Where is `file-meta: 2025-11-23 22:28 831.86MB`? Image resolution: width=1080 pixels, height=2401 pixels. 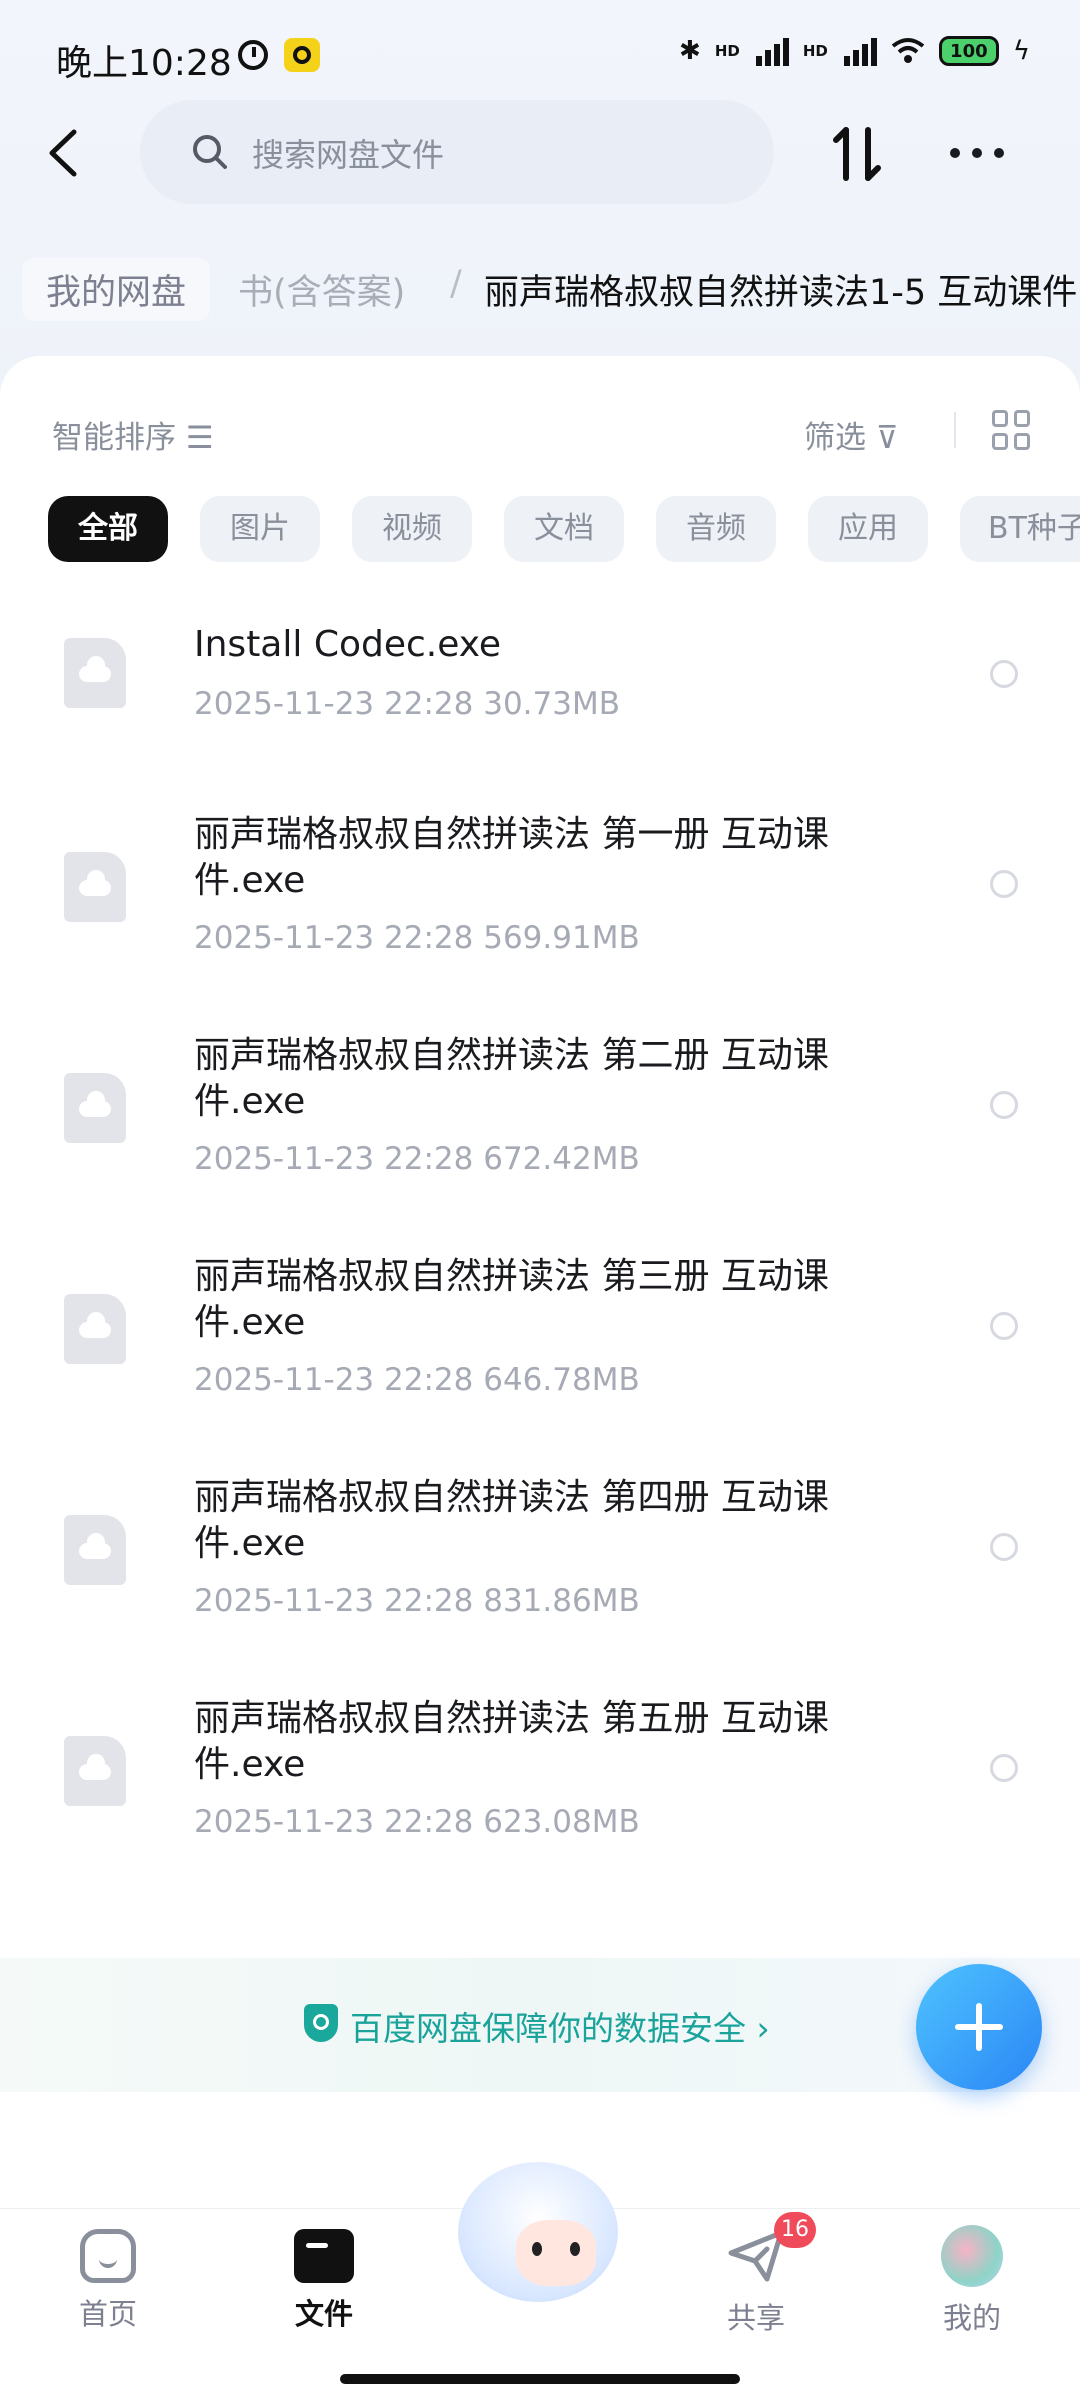 file-meta: 2025-11-23 22:28 831.86MB is located at coordinates (417, 1601).